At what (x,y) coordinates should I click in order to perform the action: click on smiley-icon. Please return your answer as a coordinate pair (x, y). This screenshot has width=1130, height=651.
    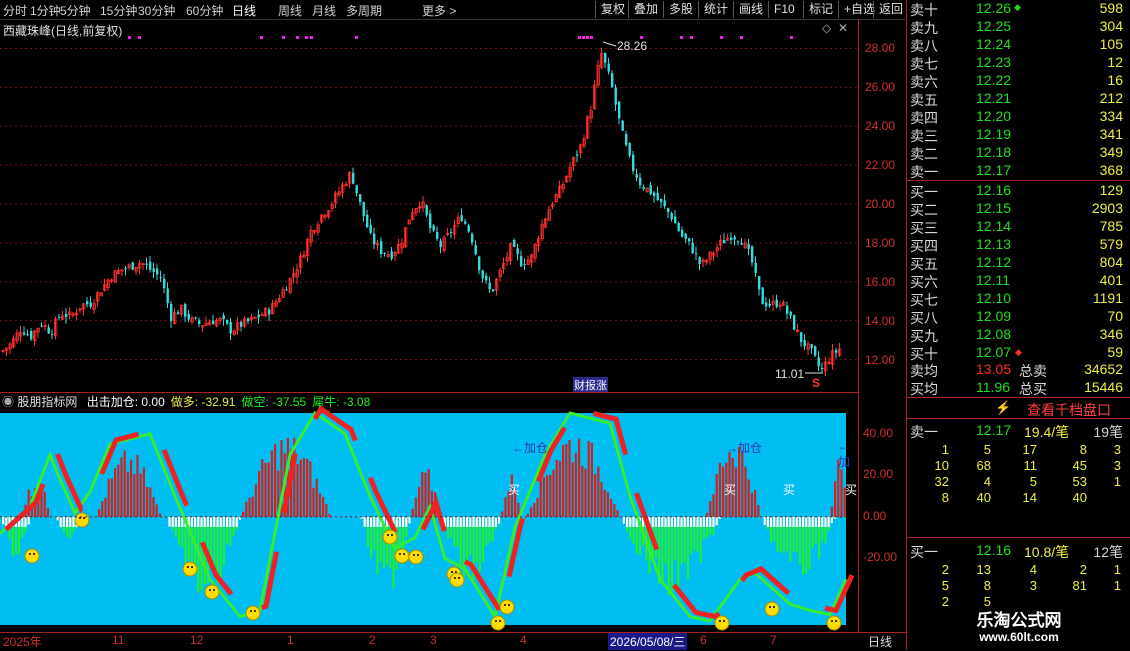
    Looking at the image, I should click on (82, 520).